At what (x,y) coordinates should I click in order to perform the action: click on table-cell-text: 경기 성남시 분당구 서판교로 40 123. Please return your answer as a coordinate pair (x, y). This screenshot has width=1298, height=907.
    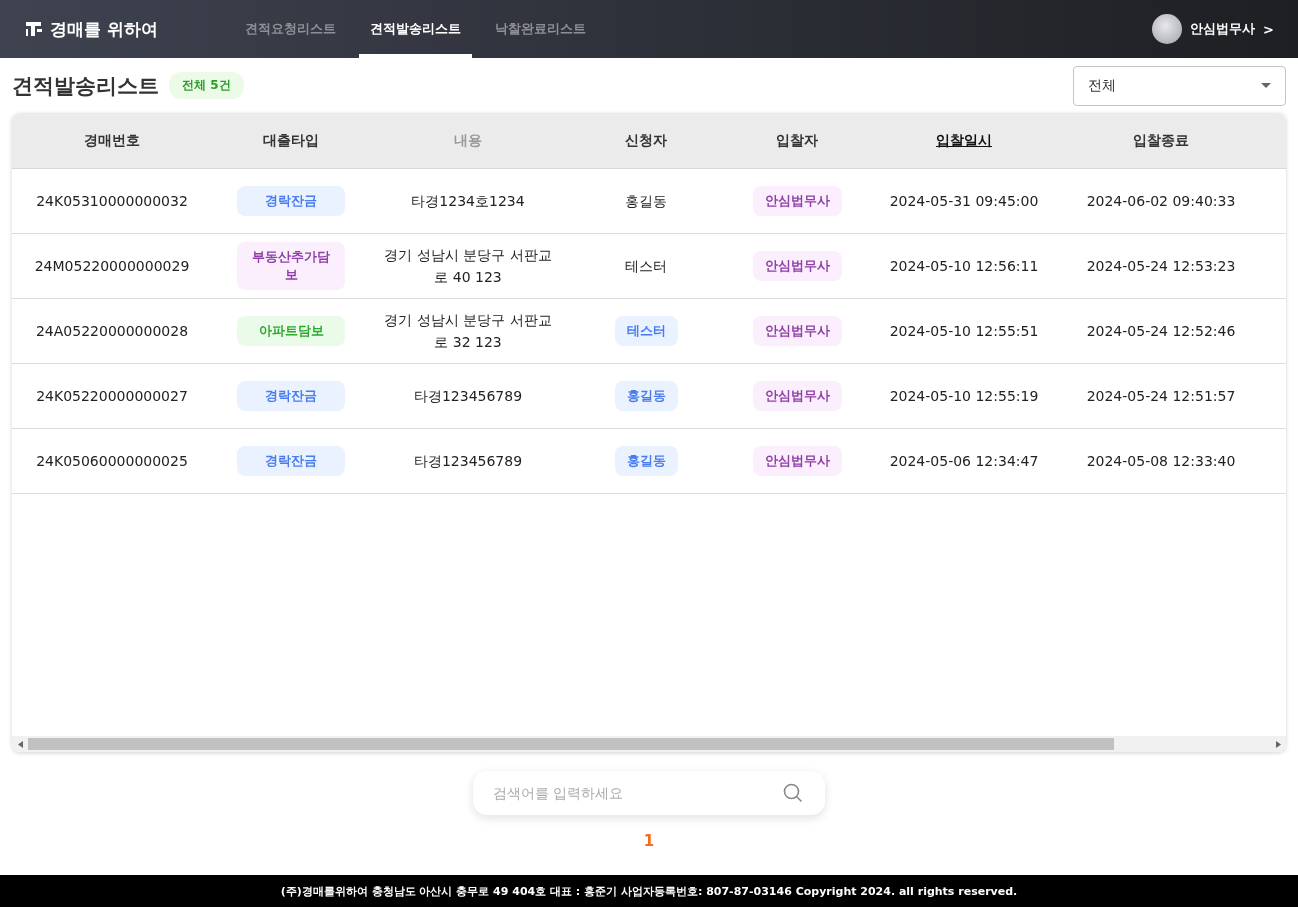
    Looking at the image, I should click on (468, 266).